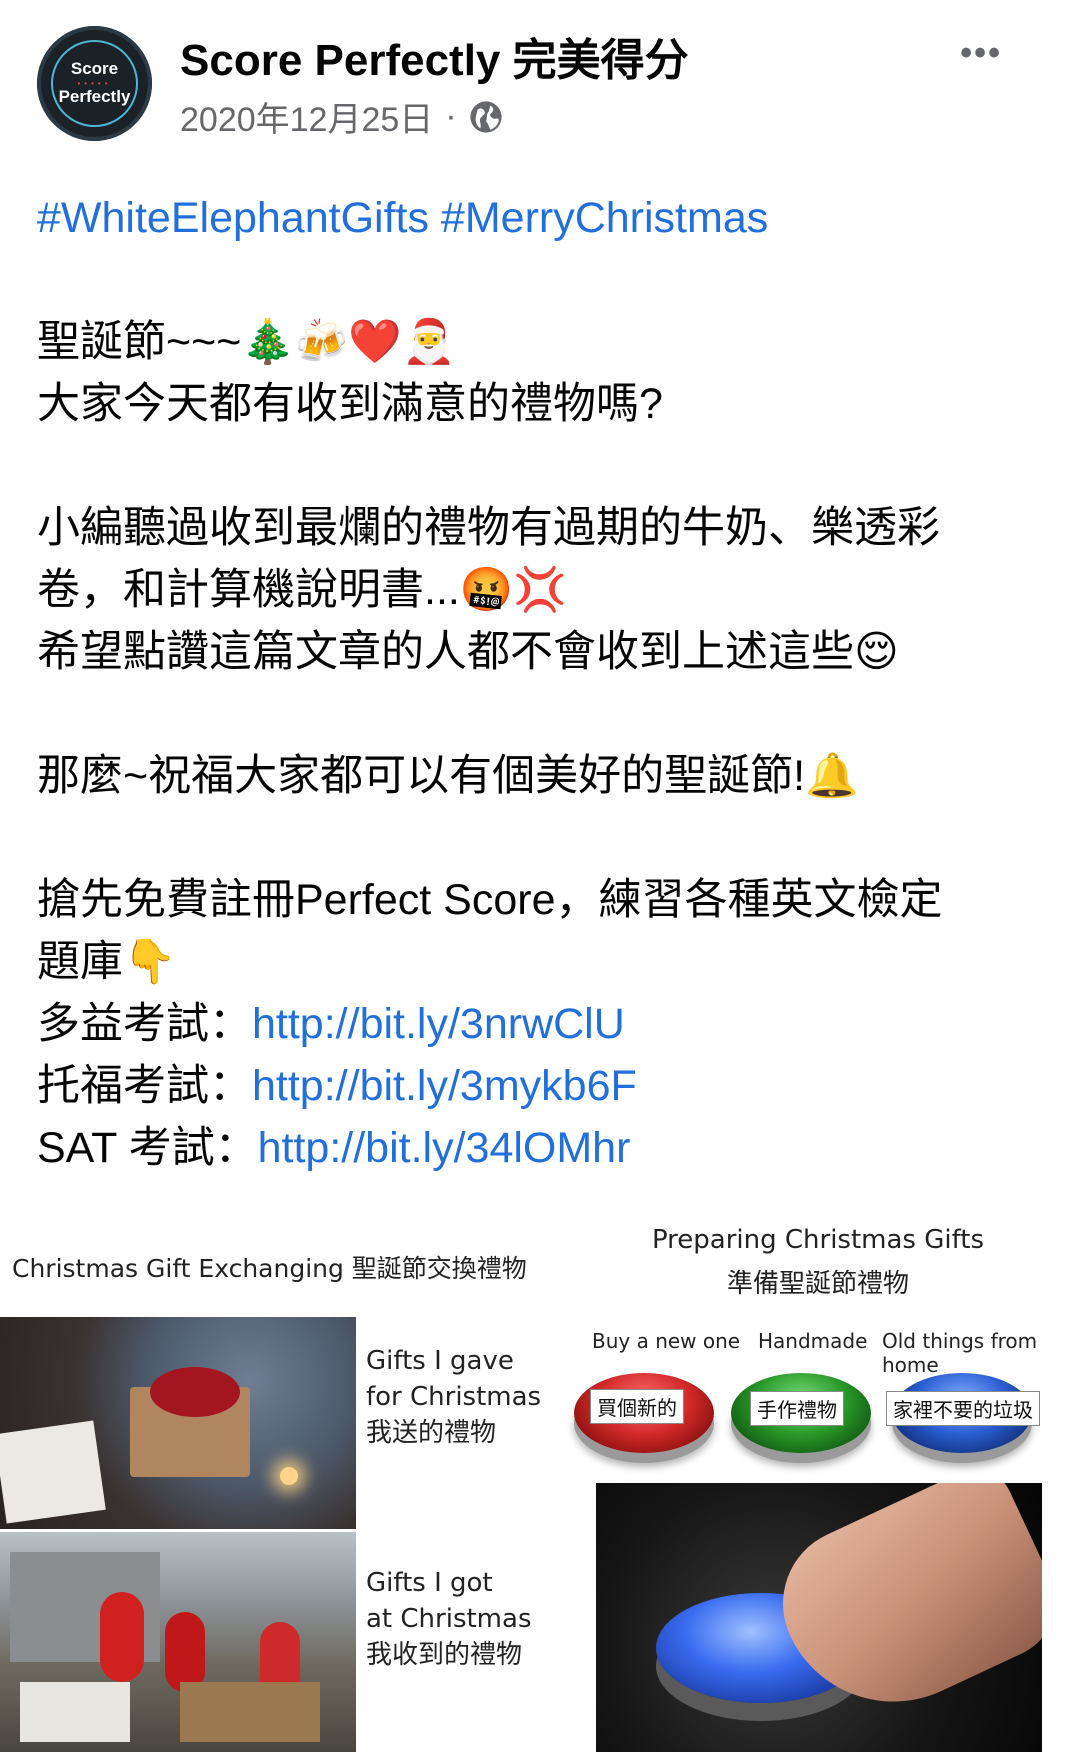 The height and width of the screenshot is (1752, 1080). What do you see at coordinates (488, 528) in the screenshot?
I see `post-line: 小編聽過收到最爛的禮物有過期的牛奶、樂透彩` at bounding box center [488, 528].